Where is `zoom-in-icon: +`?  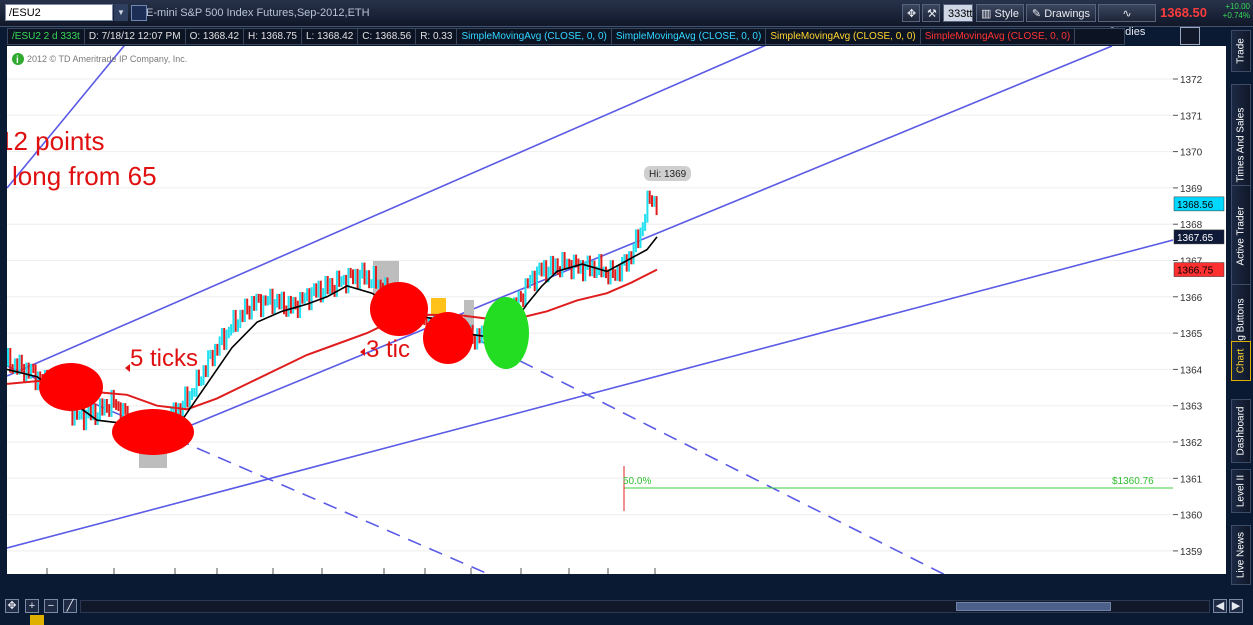
zoom-in-icon: + is located at coordinates (32, 606).